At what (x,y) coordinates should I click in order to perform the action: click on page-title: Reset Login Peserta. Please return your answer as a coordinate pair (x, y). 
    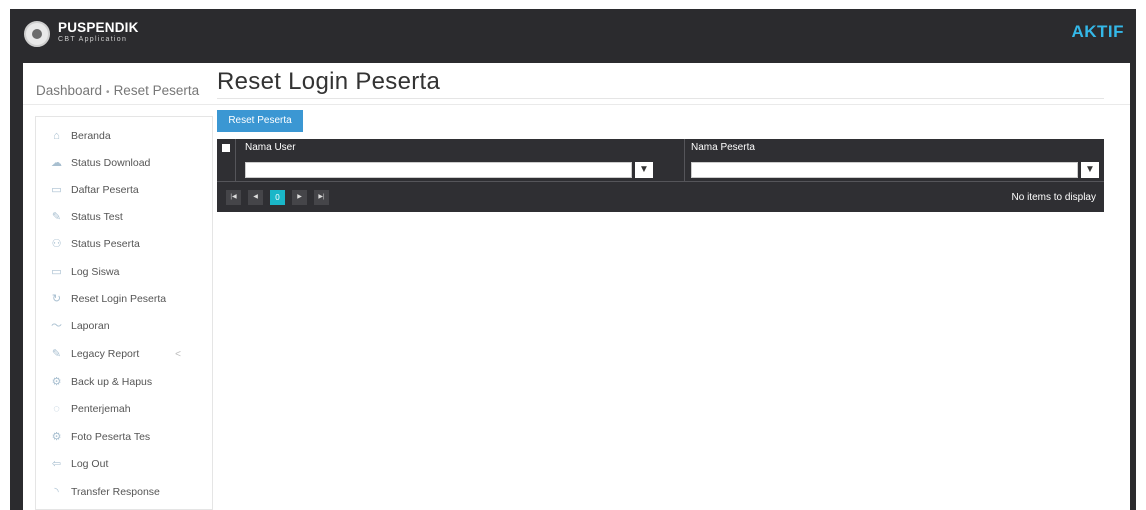
    Looking at the image, I should click on (329, 81).